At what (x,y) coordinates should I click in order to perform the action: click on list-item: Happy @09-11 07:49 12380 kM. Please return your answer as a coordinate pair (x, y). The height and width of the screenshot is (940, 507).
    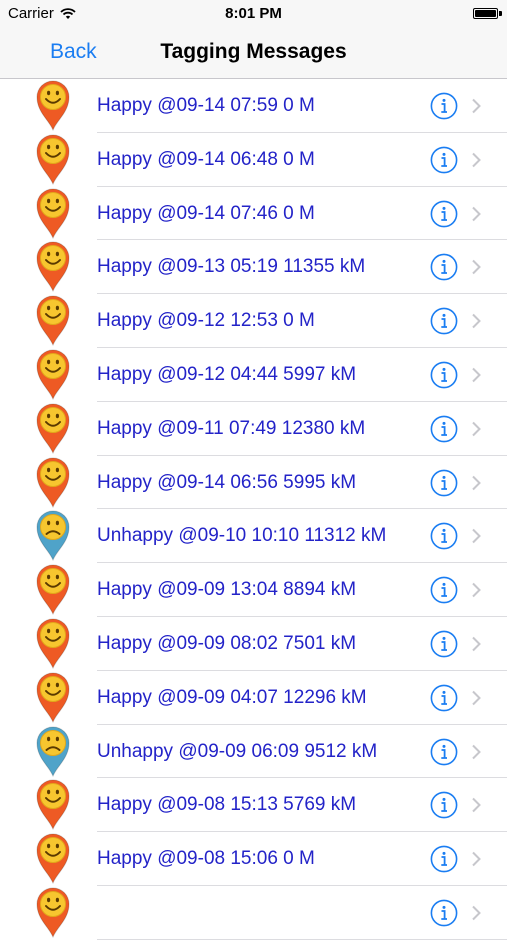
    Looking at the image, I should click on (253, 429).